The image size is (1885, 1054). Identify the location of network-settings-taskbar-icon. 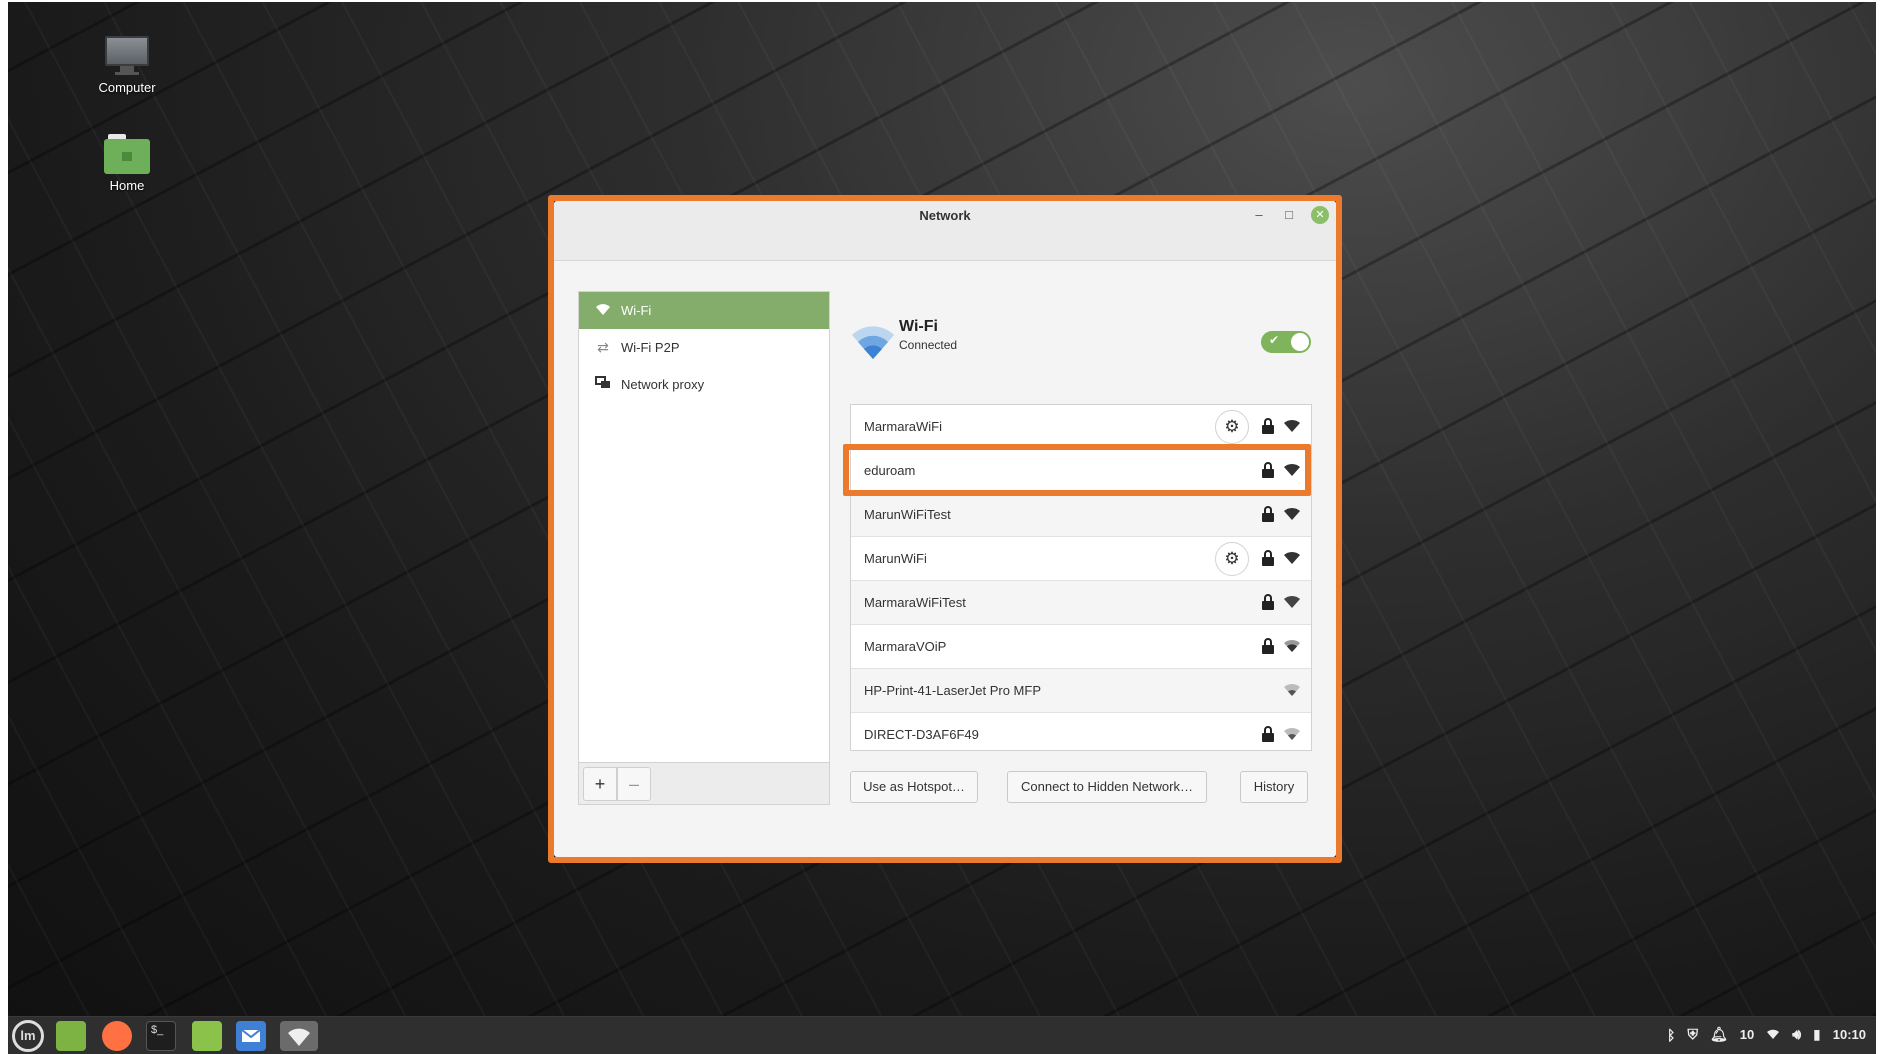
(299, 1036).